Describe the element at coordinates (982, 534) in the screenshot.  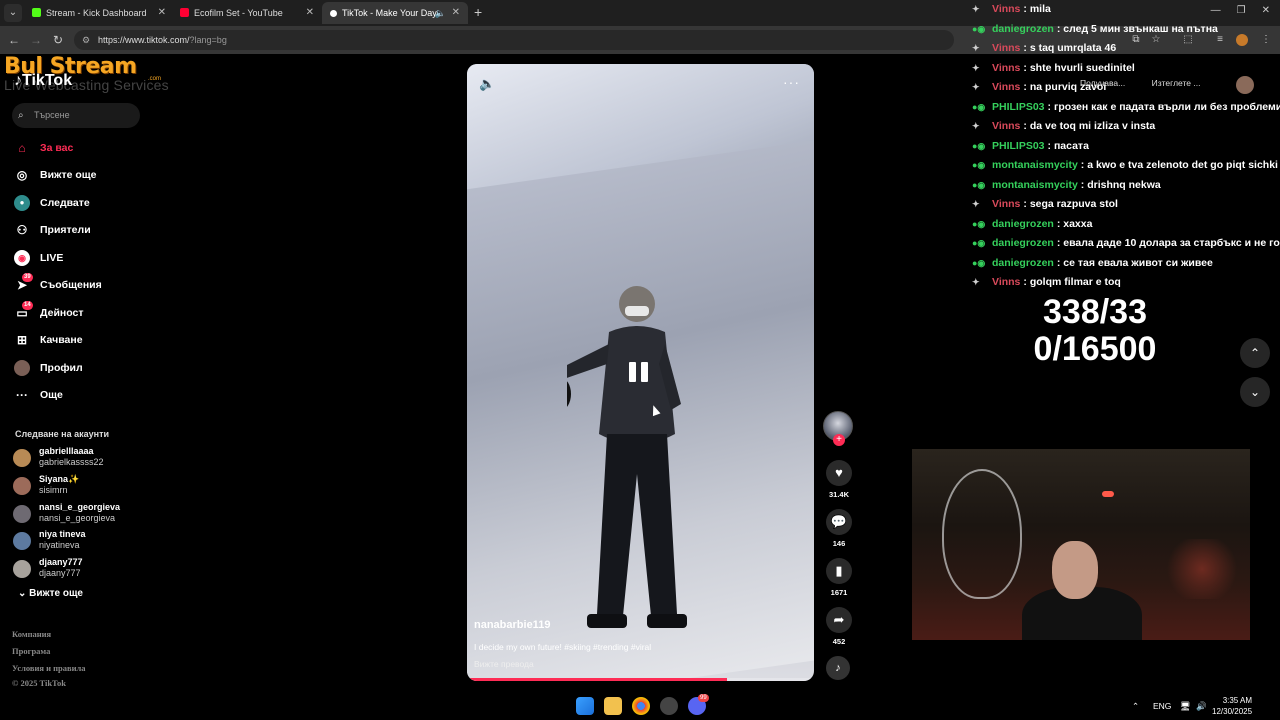
I see `hanging-chair` at that location.